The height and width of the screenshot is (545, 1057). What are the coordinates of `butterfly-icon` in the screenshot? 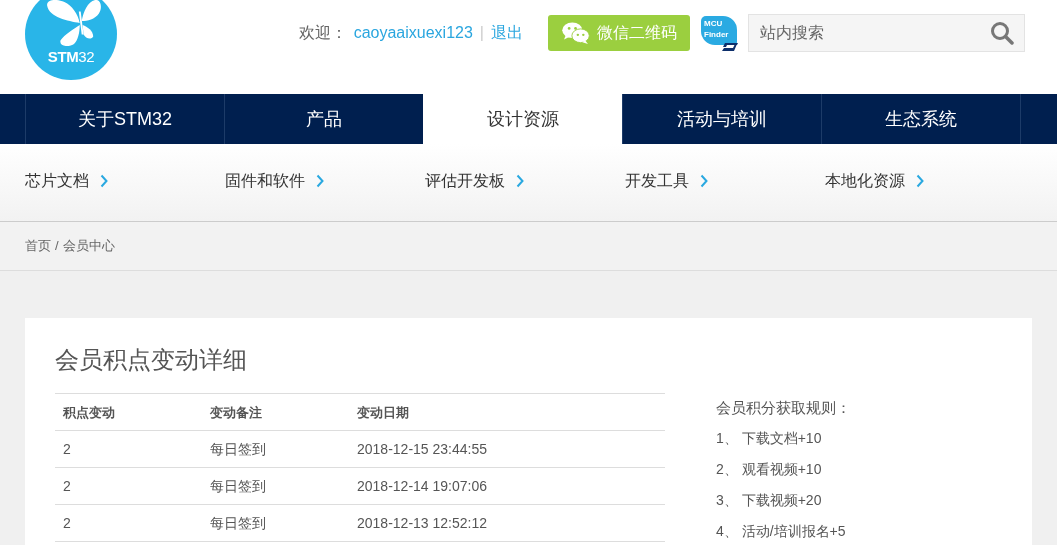 It's located at (74, 23).